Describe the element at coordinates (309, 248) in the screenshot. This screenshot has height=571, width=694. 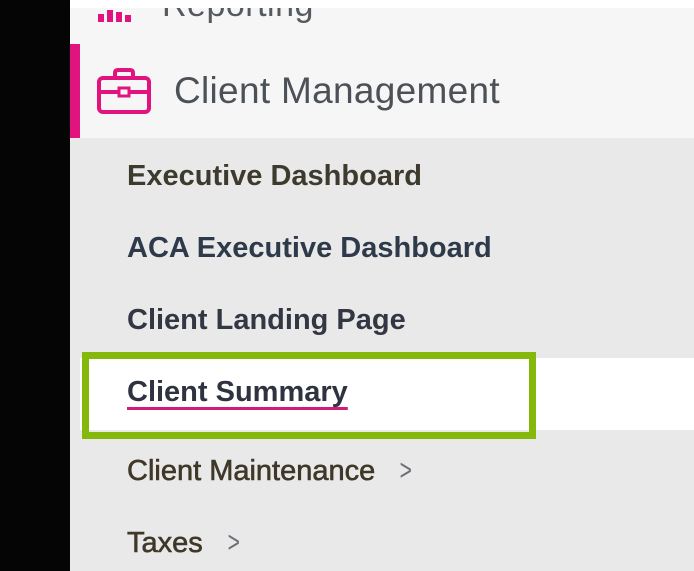
I see `submenu-item-aca-executive-dashboard: ACA Executive Dashboard` at that location.